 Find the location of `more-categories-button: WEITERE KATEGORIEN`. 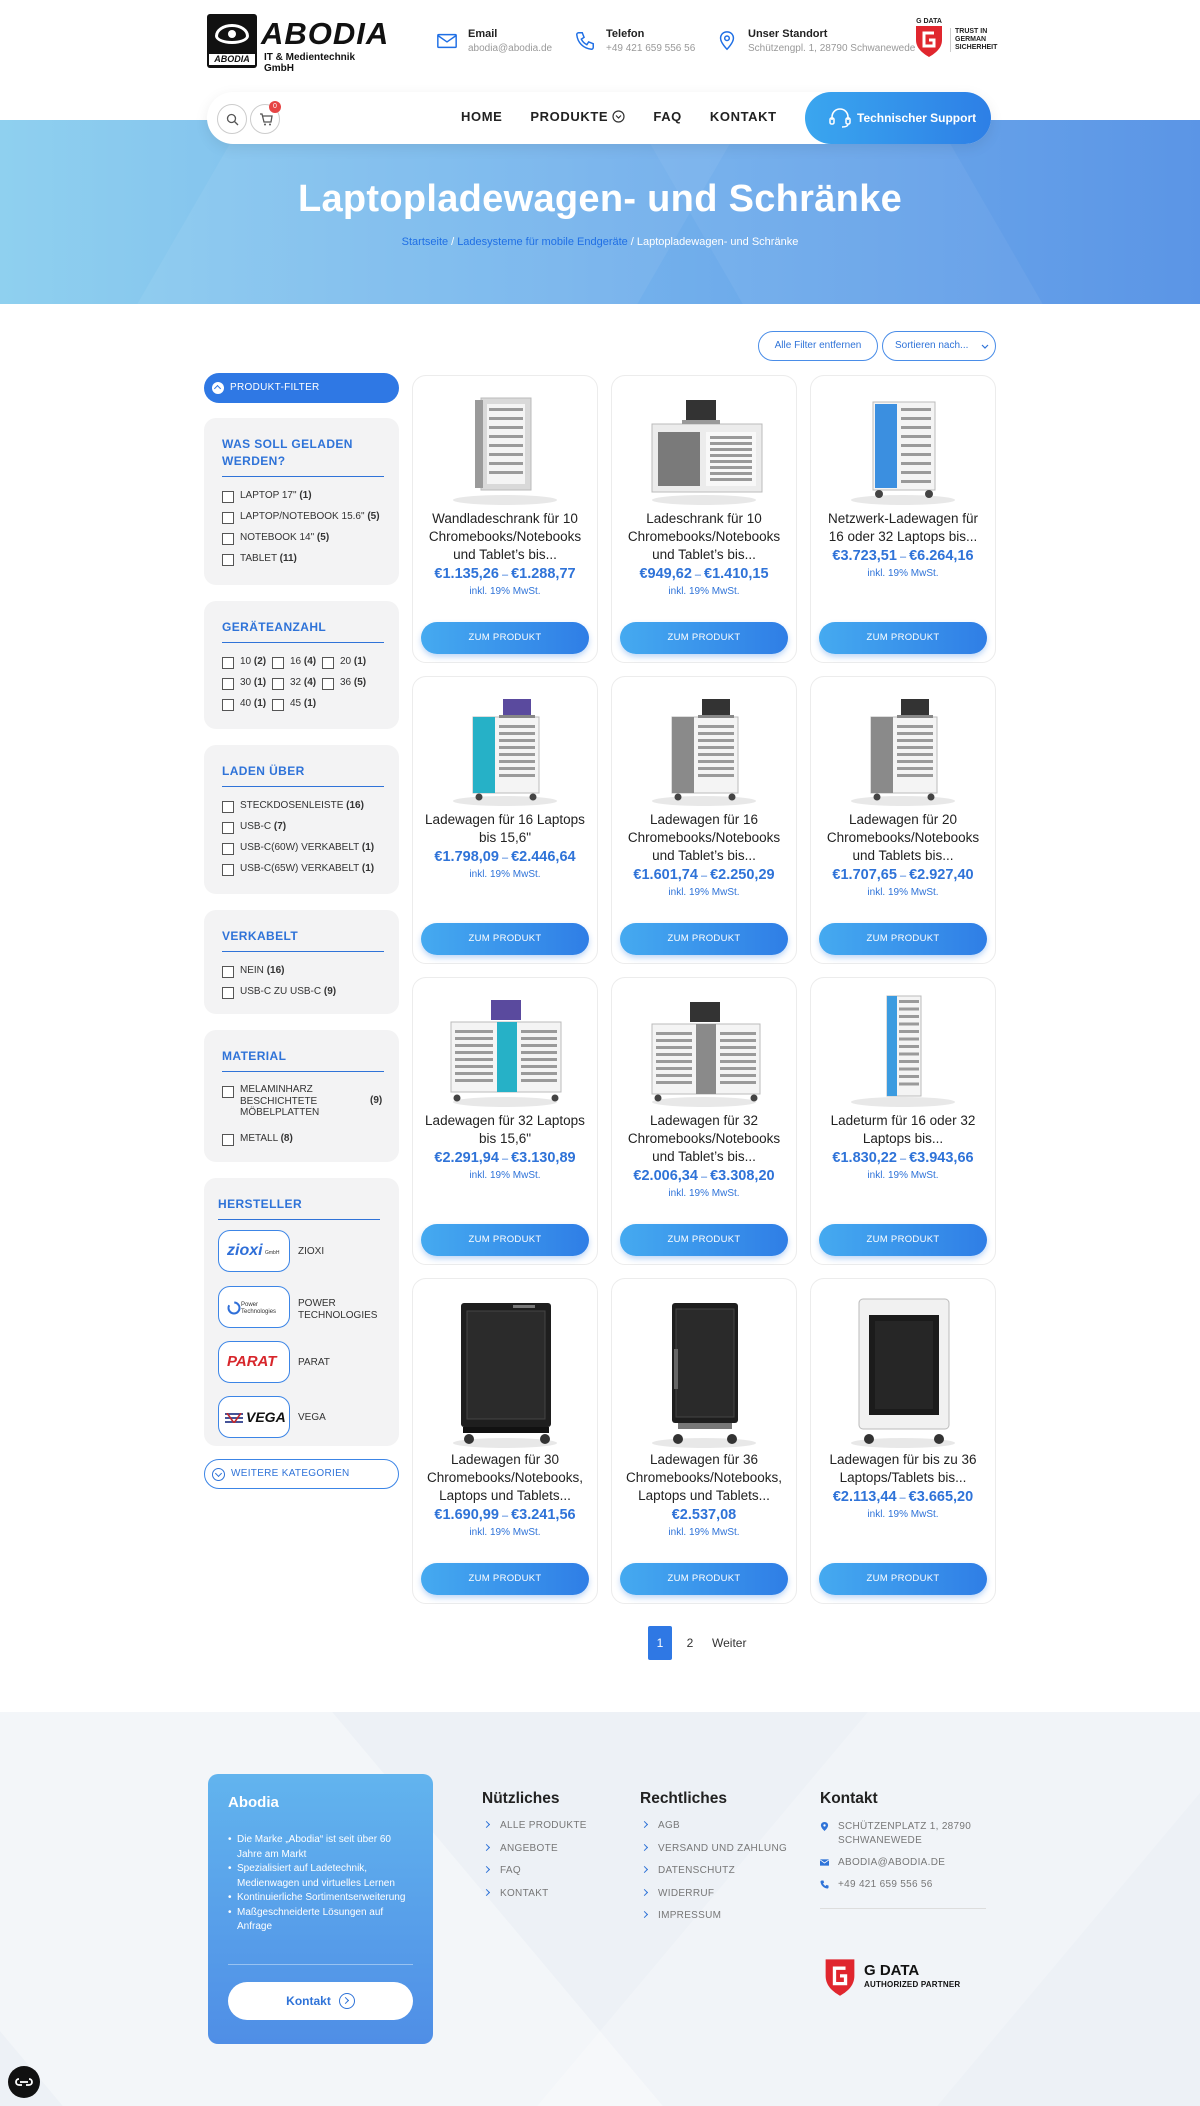

more-categories-button: WEITERE KATEGORIEN is located at coordinates (301, 1474).